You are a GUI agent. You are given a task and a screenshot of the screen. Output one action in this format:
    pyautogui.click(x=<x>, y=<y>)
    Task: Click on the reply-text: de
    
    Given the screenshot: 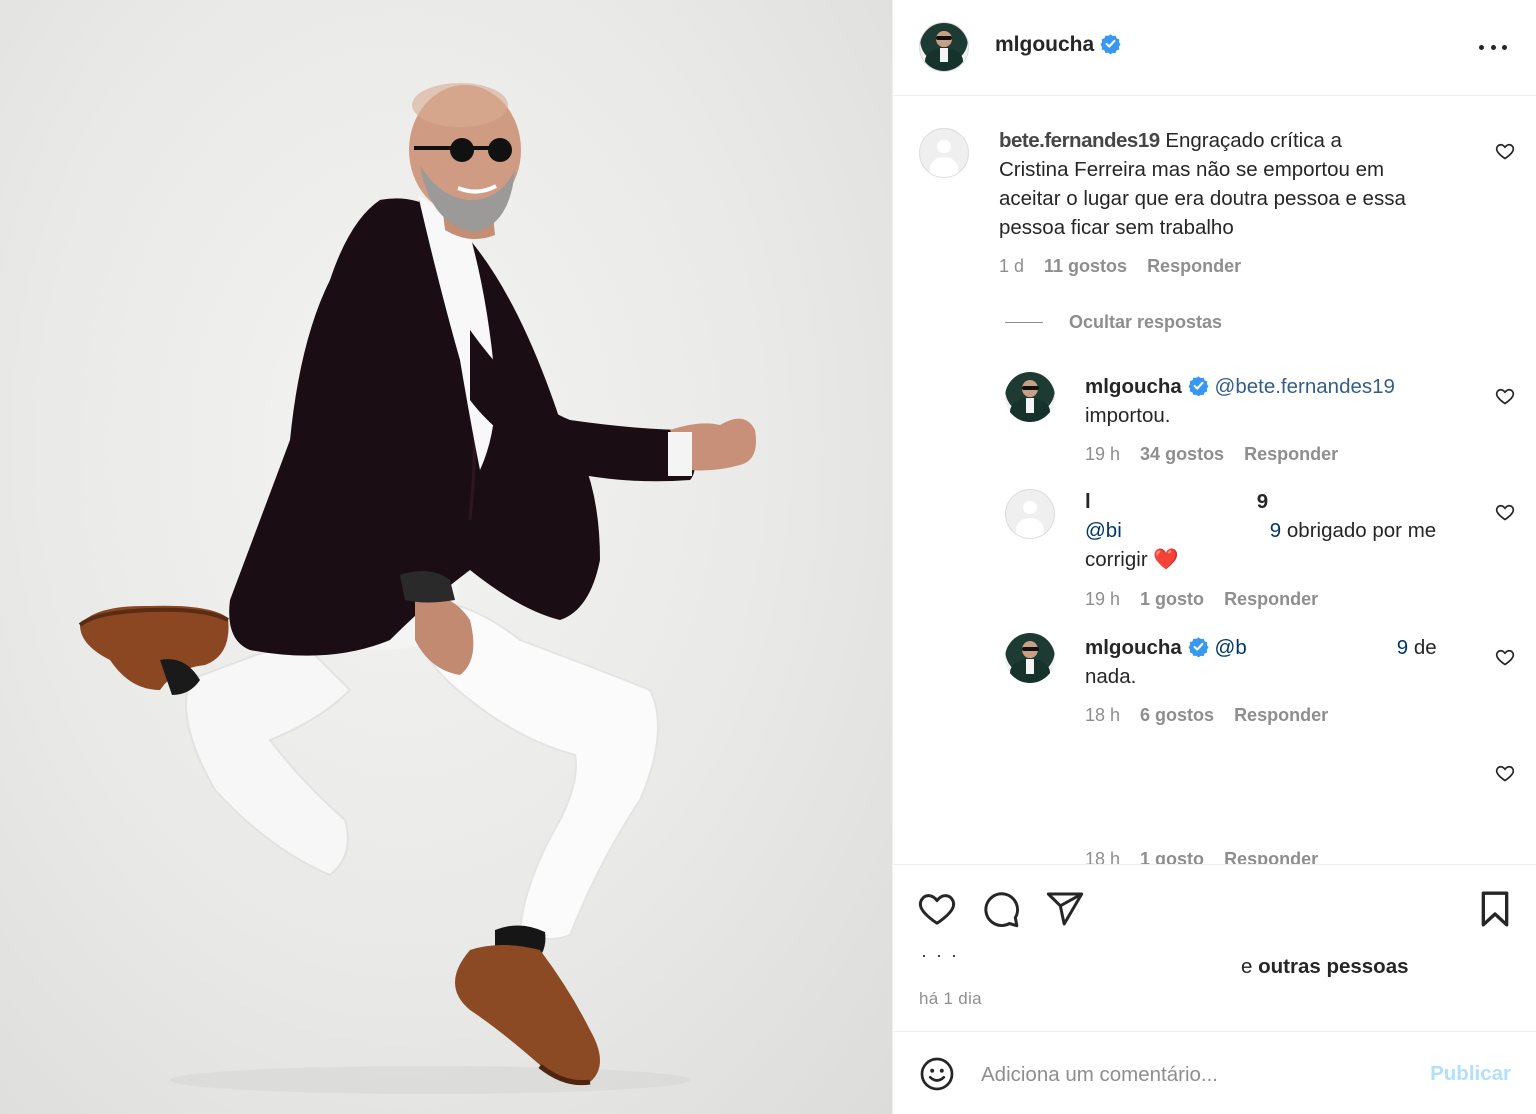 What is the action you would take?
    pyautogui.click(x=1425, y=647)
    